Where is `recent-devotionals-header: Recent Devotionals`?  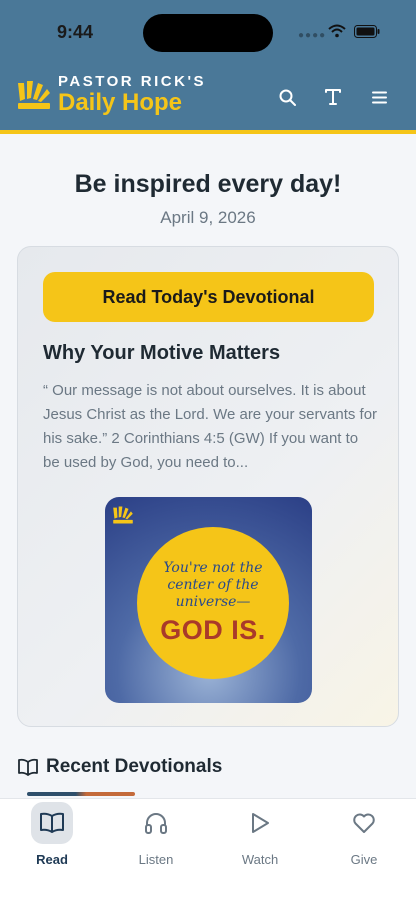
recent-devotionals-header: Recent Devotionals is located at coordinates (120, 767).